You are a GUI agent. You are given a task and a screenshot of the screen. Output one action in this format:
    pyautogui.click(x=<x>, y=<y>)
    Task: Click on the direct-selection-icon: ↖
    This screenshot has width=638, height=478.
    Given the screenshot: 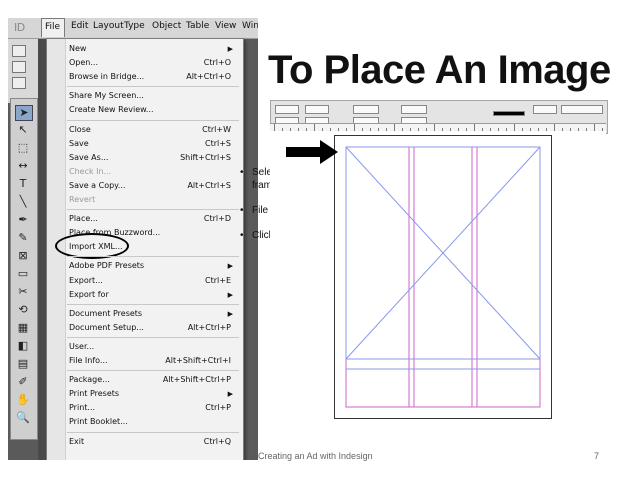 What is the action you would take?
    pyautogui.click(x=23, y=130)
    